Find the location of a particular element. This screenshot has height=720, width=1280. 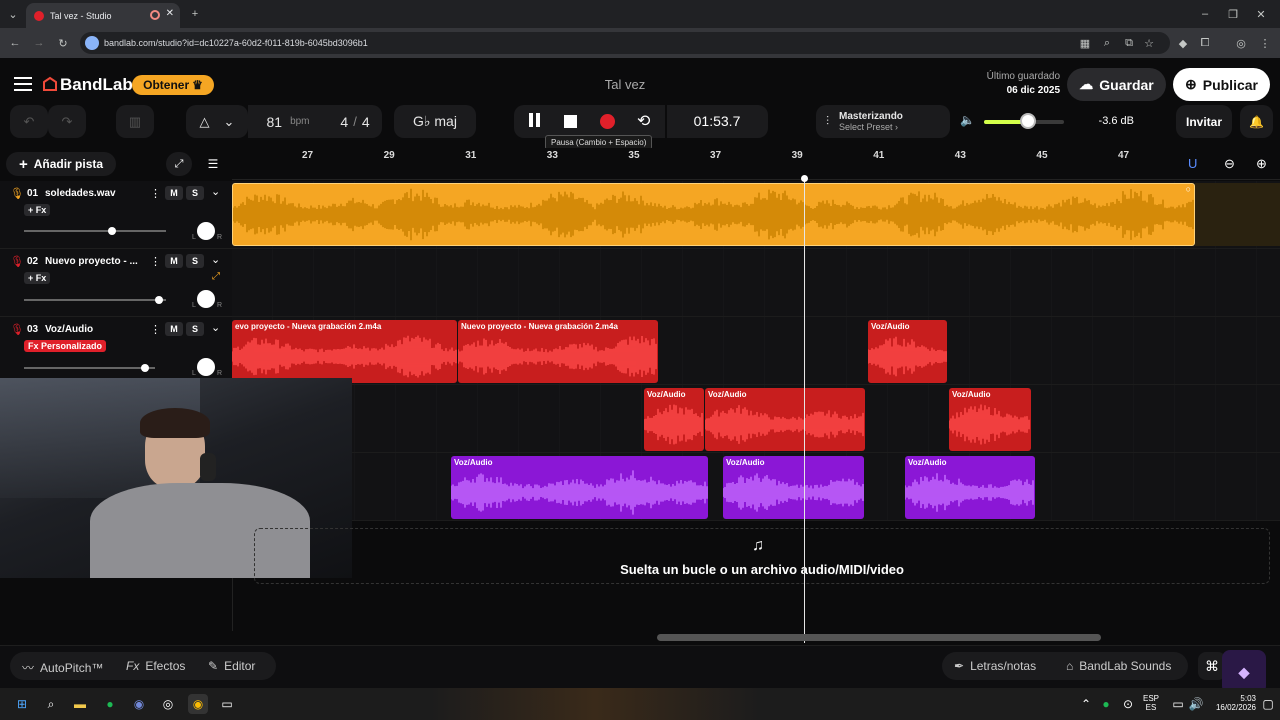

profile-icon: ◎ is located at coordinates (1241, 43).